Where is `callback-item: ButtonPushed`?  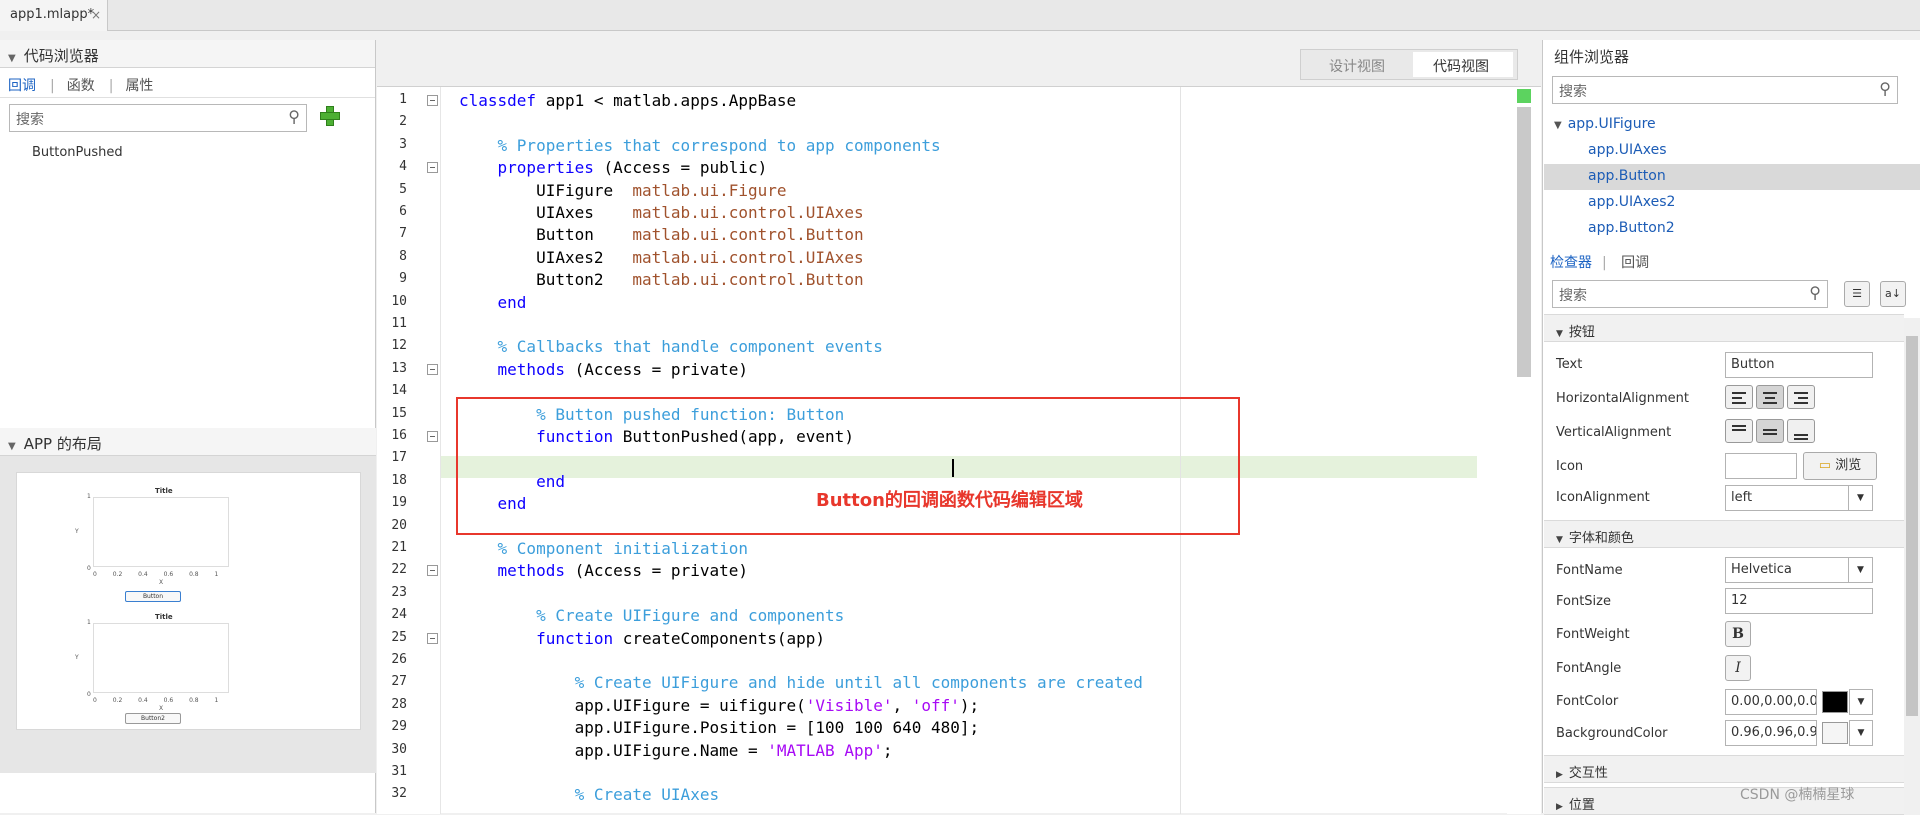
callback-item: ButtonPushed is located at coordinates (187, 149).